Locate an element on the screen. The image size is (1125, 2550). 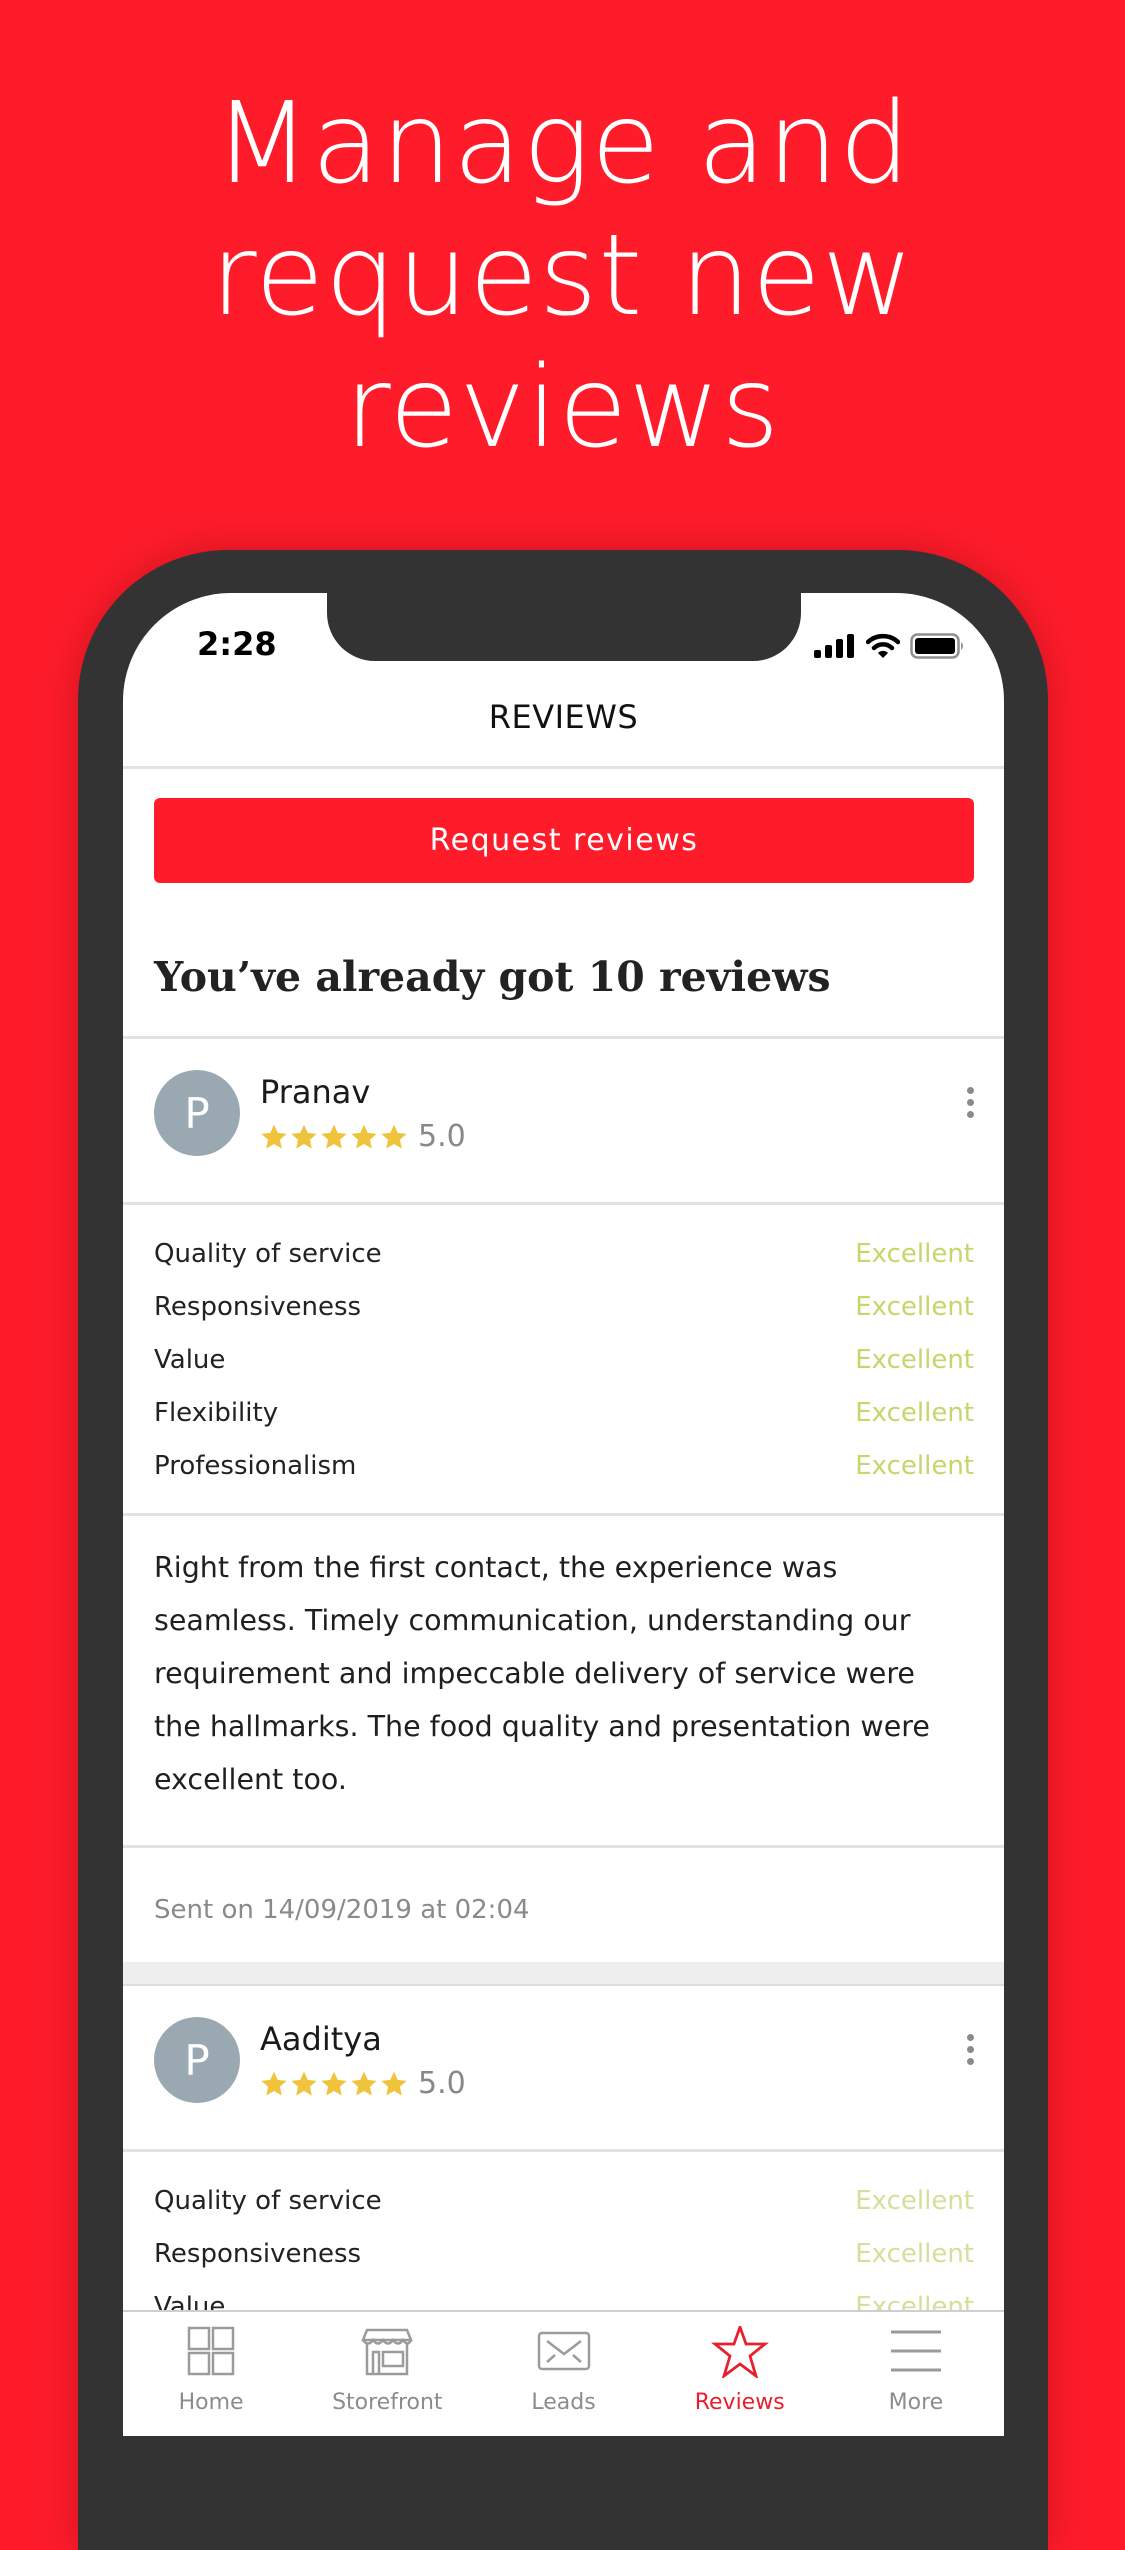
wifi-icon is located at coordinates (883, 645).